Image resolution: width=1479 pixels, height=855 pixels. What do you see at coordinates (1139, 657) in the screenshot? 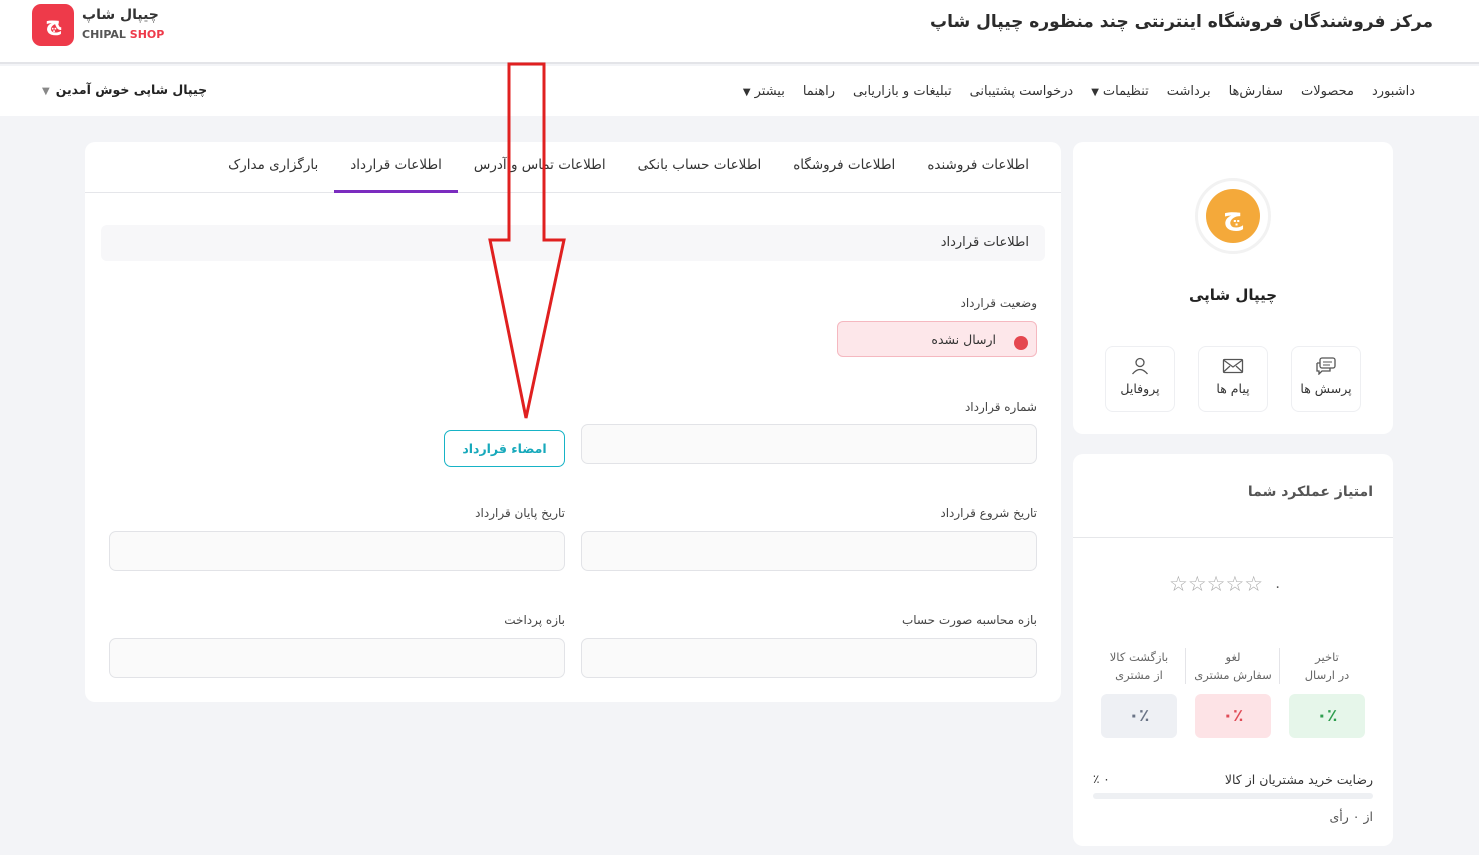
I see `metric-title-1: بازگشت کالا` at bounding box center [1139, 657].